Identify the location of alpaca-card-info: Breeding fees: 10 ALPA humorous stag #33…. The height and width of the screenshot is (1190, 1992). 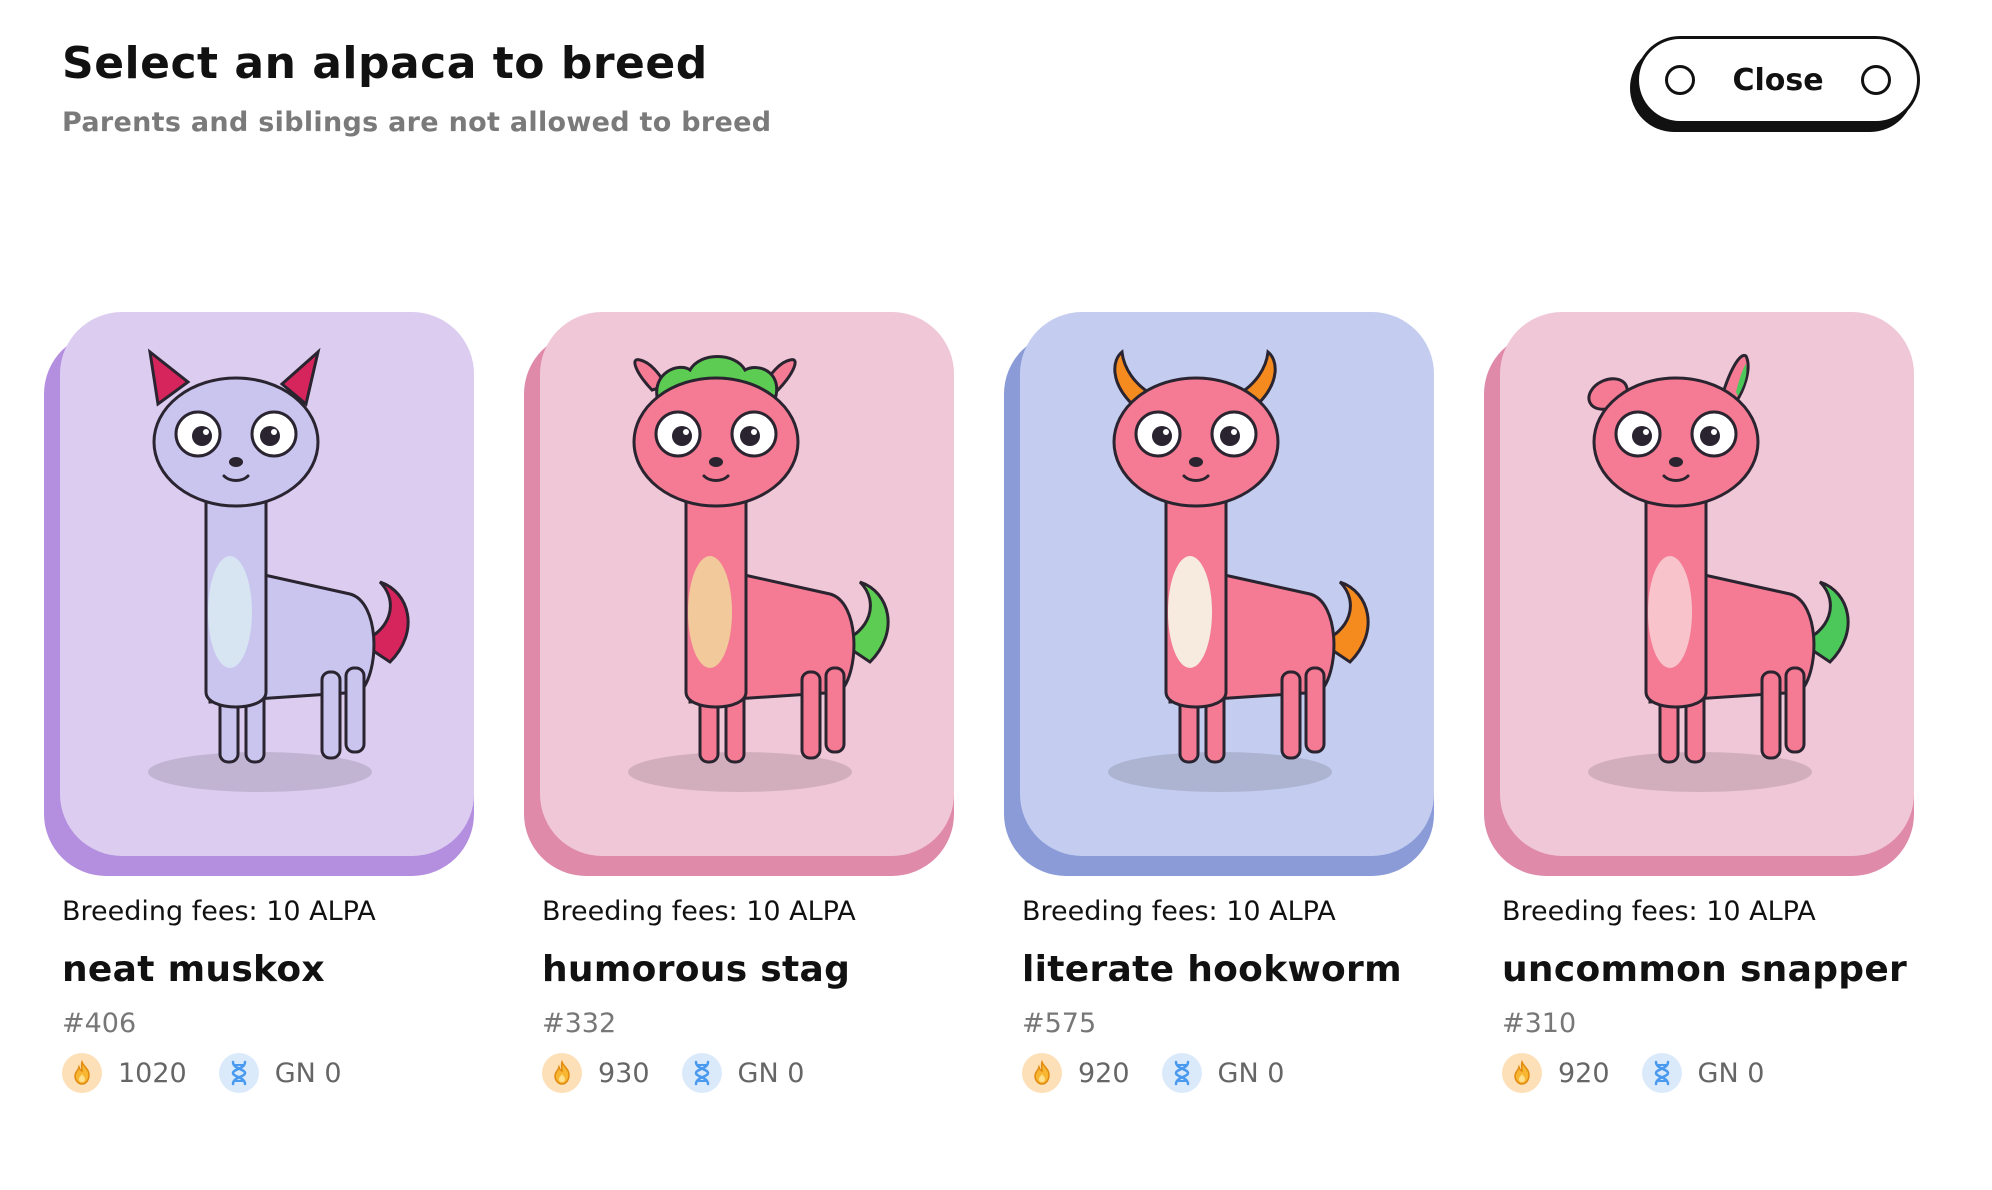
(748, 994).